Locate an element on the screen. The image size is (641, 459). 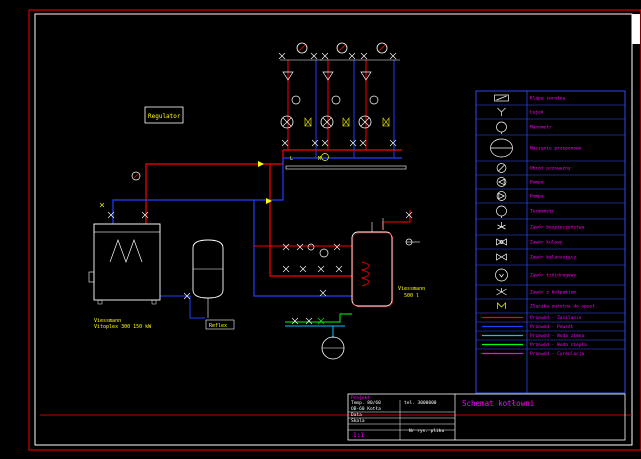
legend-item-label: Obrót przeważny is located at coordinates (550, 168).